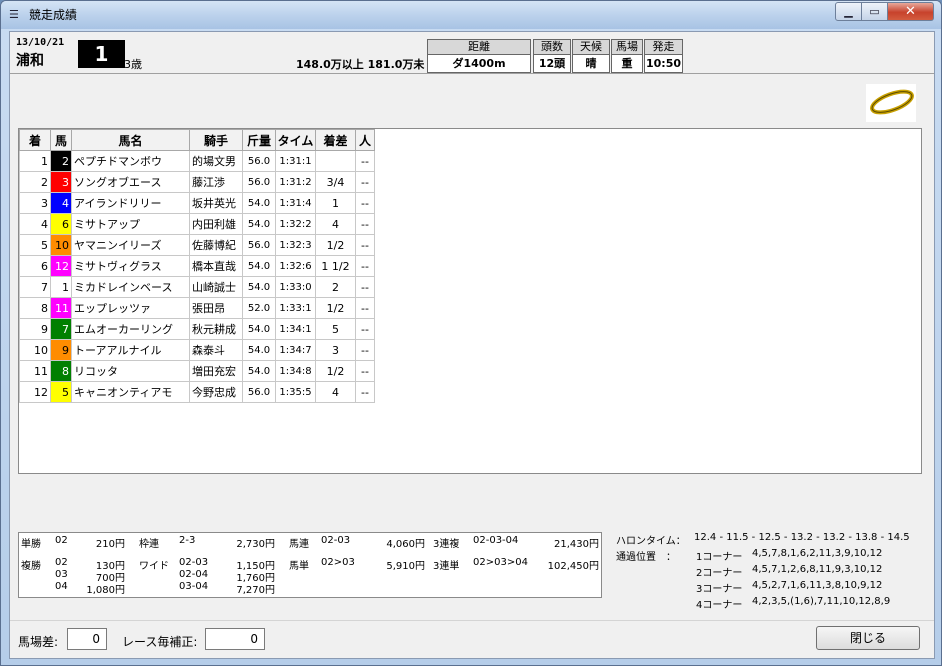 This screenshot has height=666, width=942. I want to click on table-row: 1 2 ペプチドマンボウ 的場文男 56.0 1:31:1 --, so click(197, 161).